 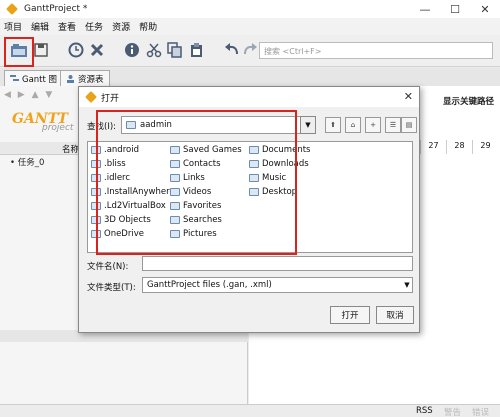 I want to click on undo-icon, so click(x=231, y=49).